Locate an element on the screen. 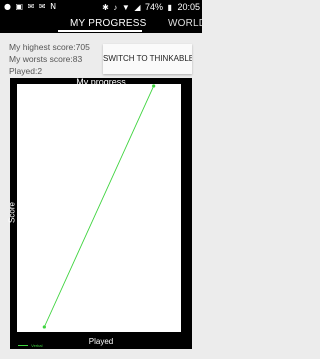 The image size is (320, 359). system-icons: ✱ ♪ ▼ ◢ 74% ▮ 20:05 is located at coordinates (150, 7).